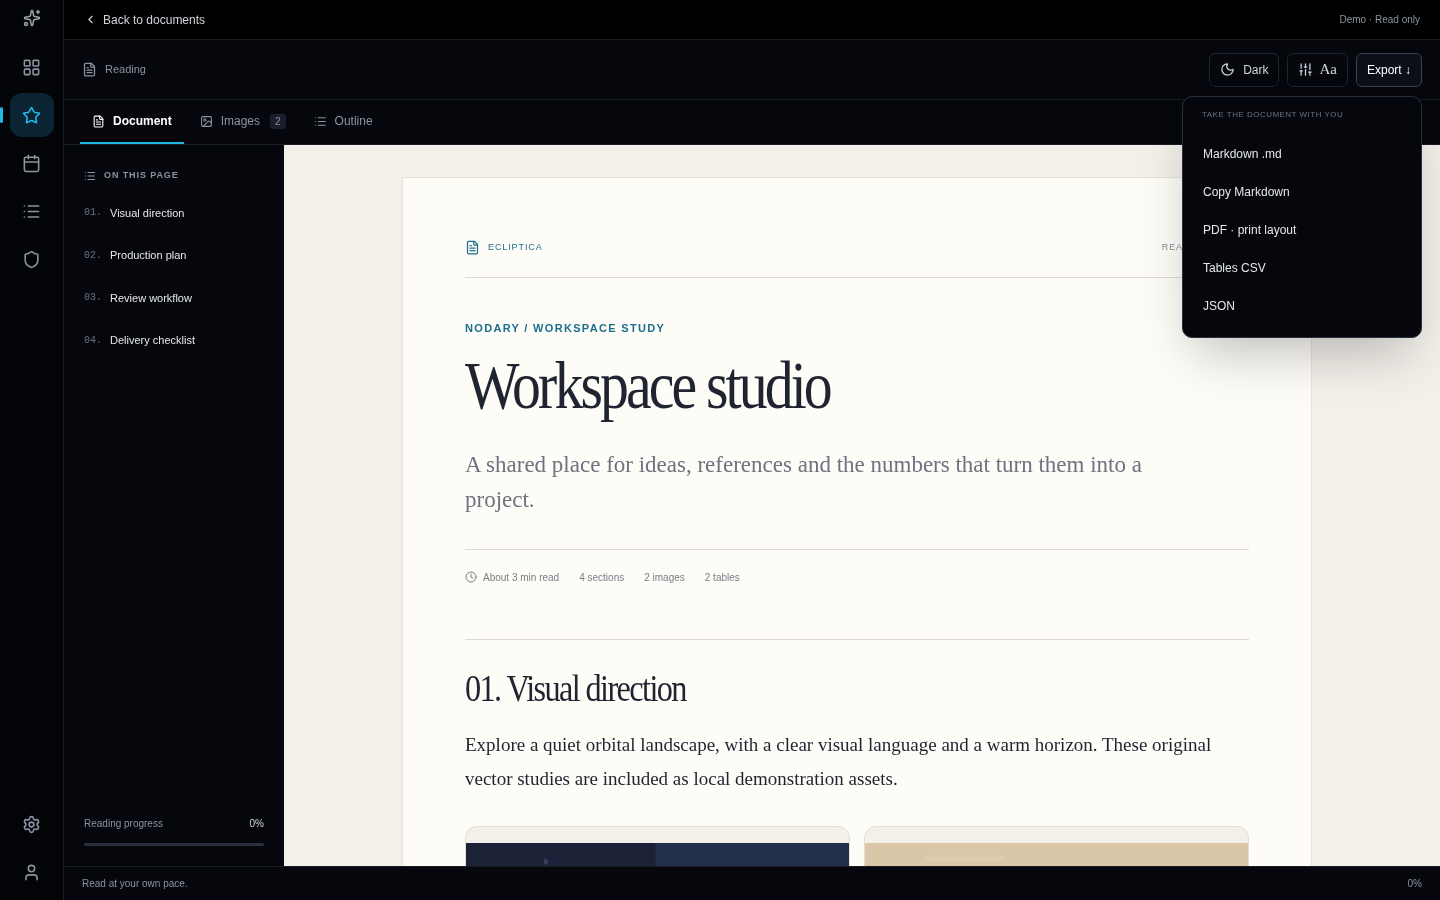 The height and width of the screenshot is (900, 1440). Describe the element at coordinates (152, 340) in the screenshot. I see `toc-label: Delivery checklist` at that location.